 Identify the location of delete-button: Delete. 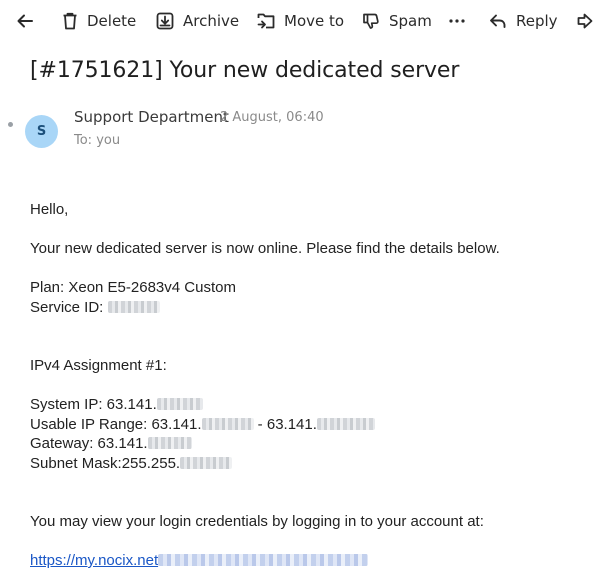
(99, 21).